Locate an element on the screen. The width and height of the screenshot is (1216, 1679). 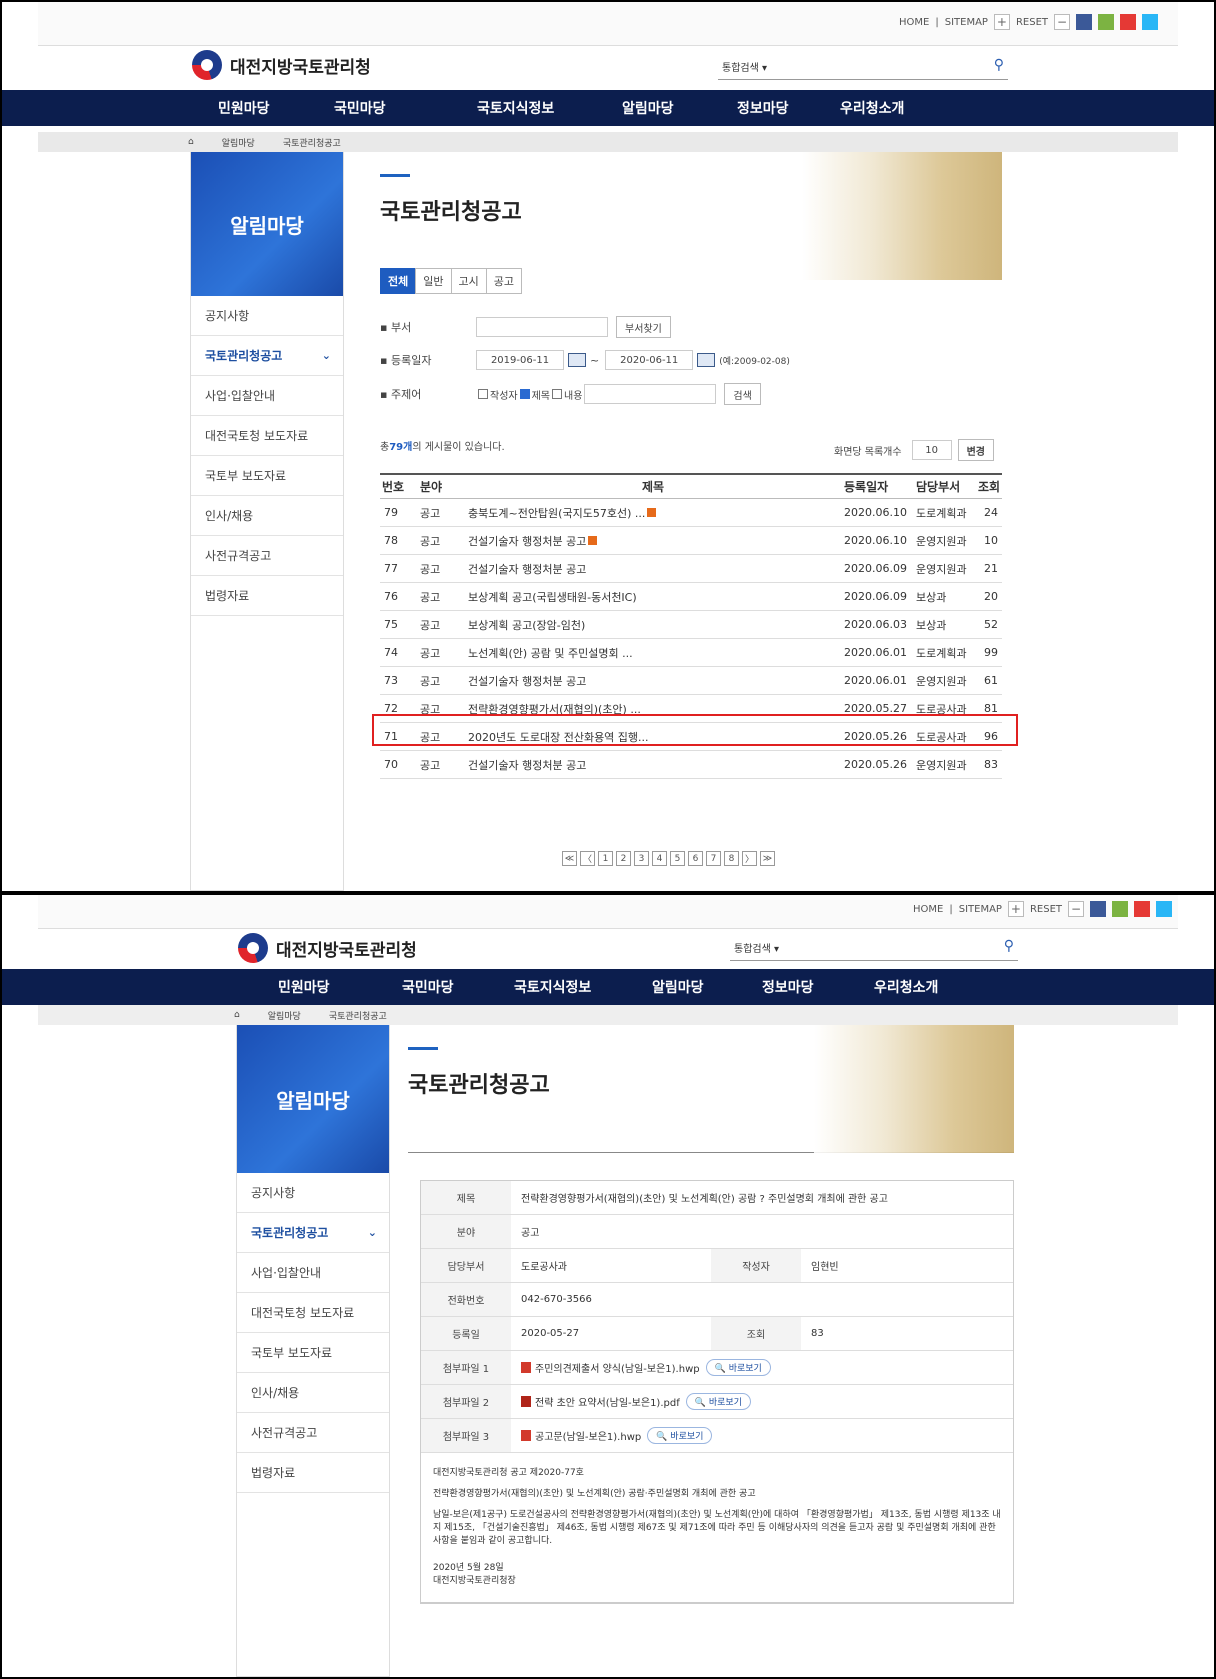
page-link: 4 is located at coordinates (659, 858).